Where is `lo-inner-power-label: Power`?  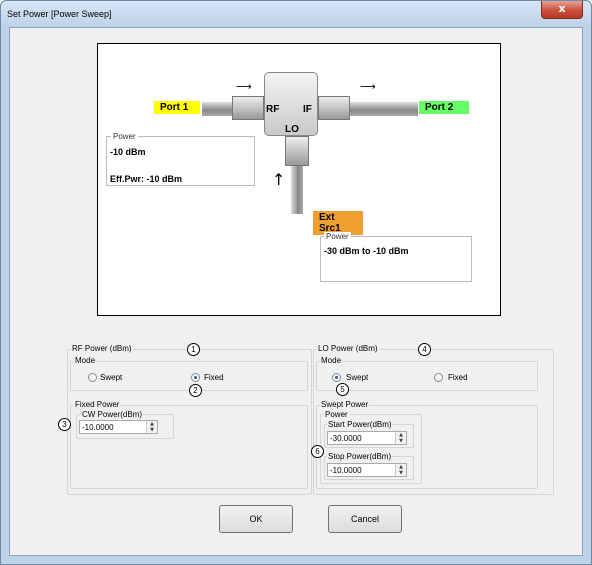
lo-inner-power-label: Power is located at coordinates (336, 414).